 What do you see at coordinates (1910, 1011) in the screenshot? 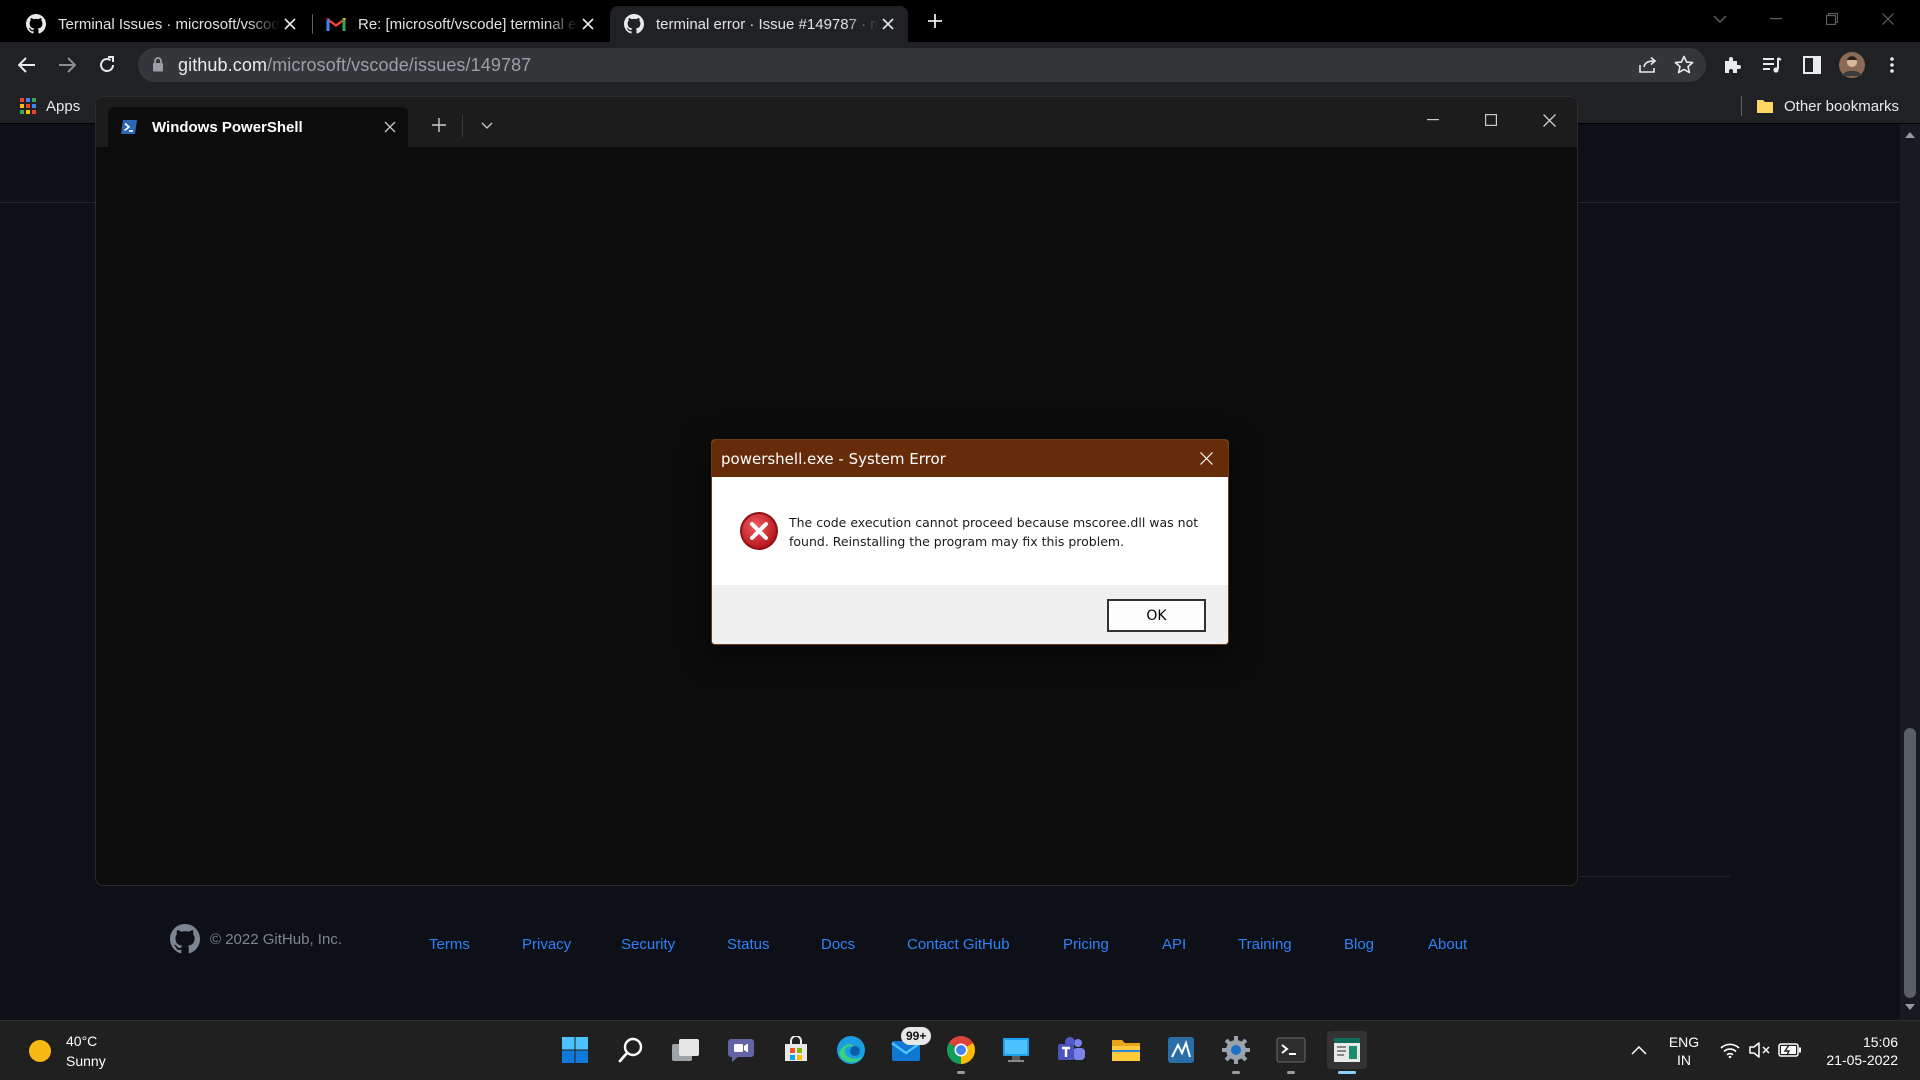
I see `scroll-down-arrow-icon` at bounding box center [1910, 1011].